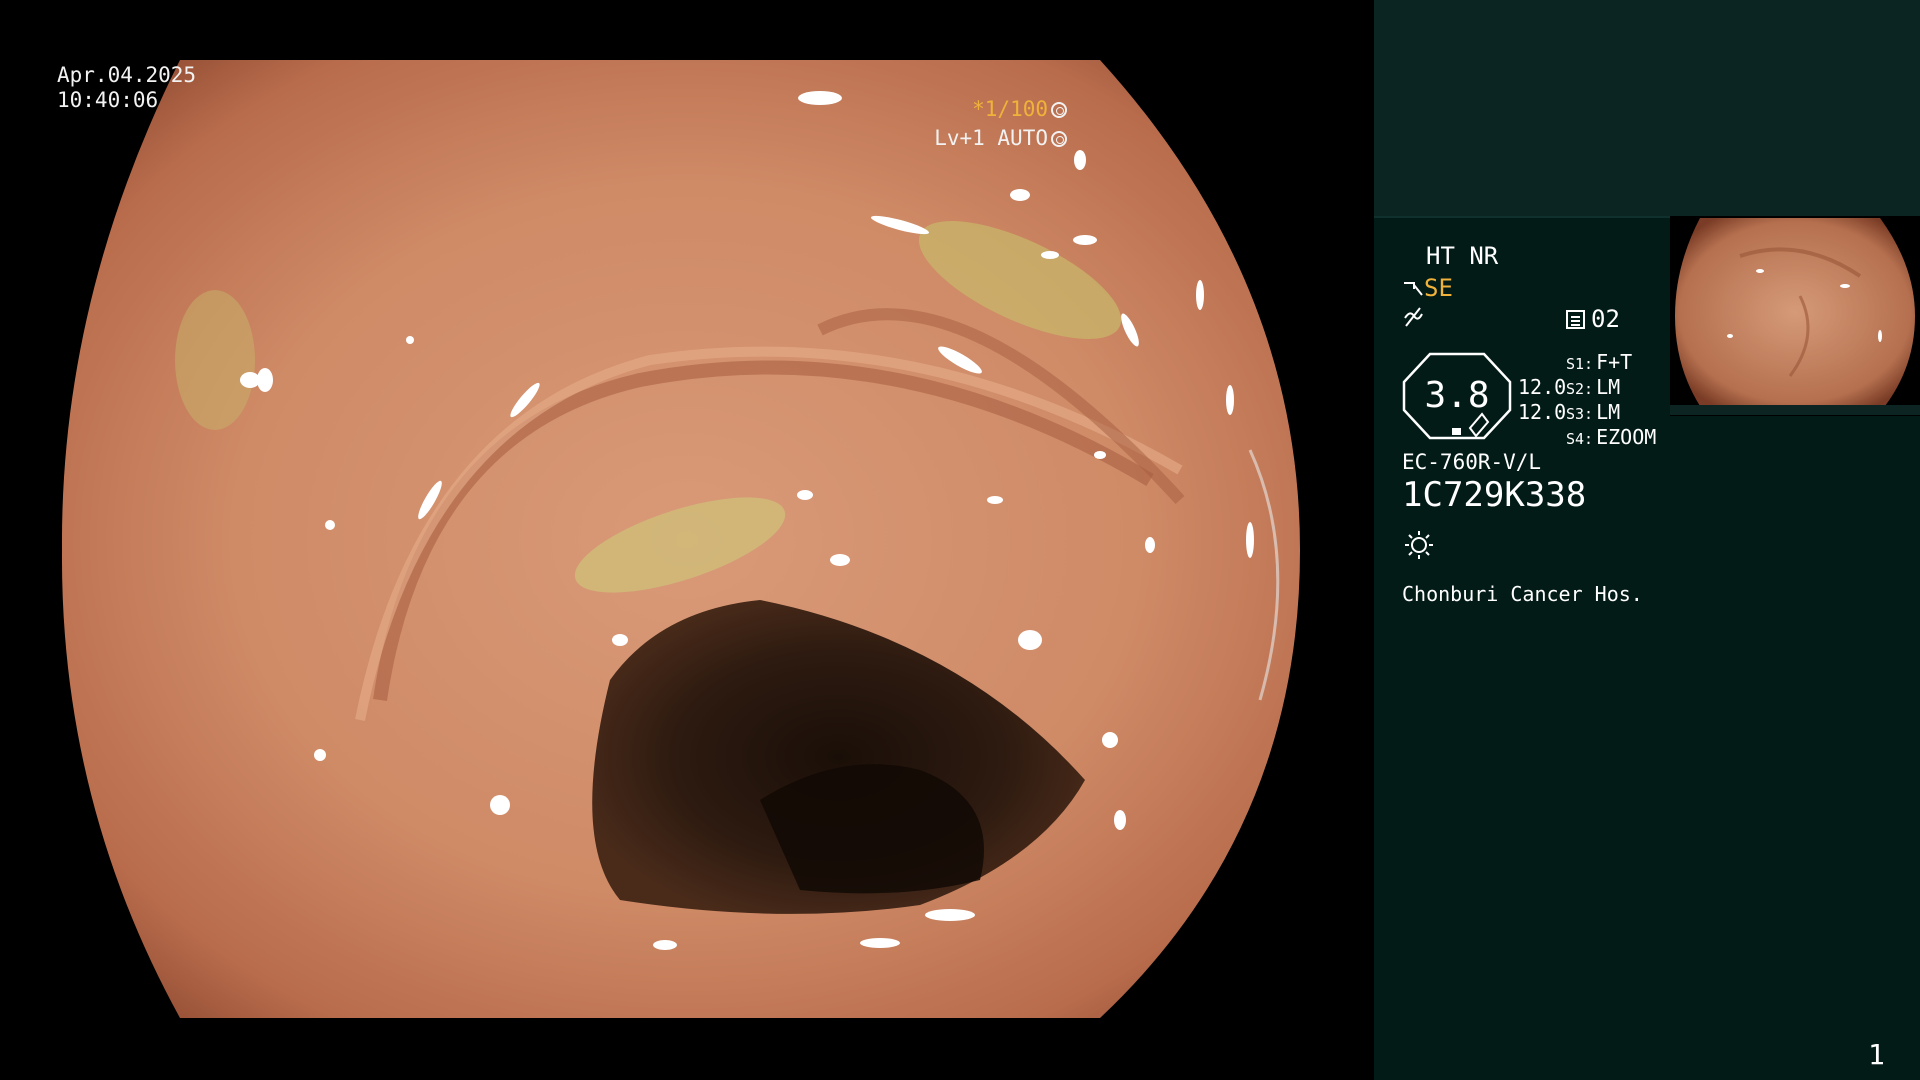 The image size is (1920, 1080). Describe the element at coordinates (1795, 316) in the screenshot. I see `thumbnail-image` at that location.